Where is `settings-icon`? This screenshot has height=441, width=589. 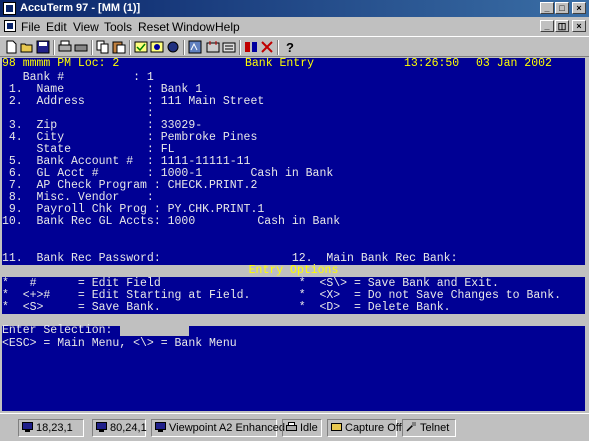
settings-icon is located at coordinates (157, 47).